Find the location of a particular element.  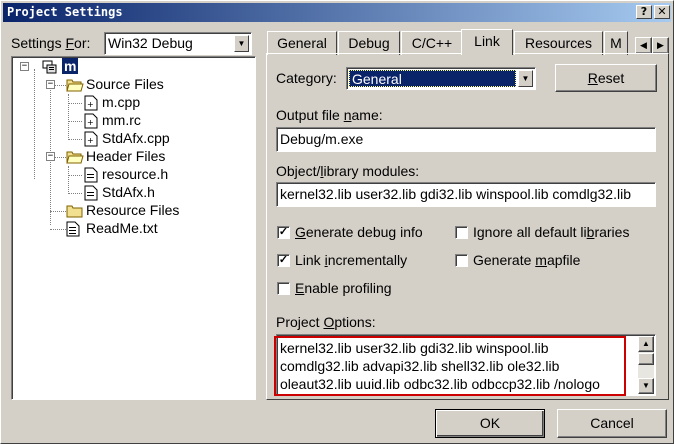

tree-item-header-files: Header Files is located at coordinates (141, 157).